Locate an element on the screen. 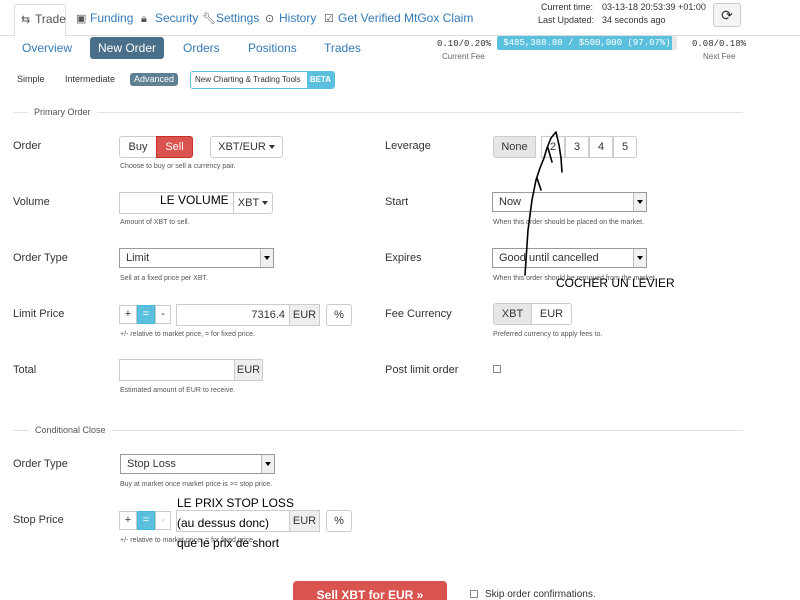  hand-drawn-arrow is located at coordinates (543, 203).